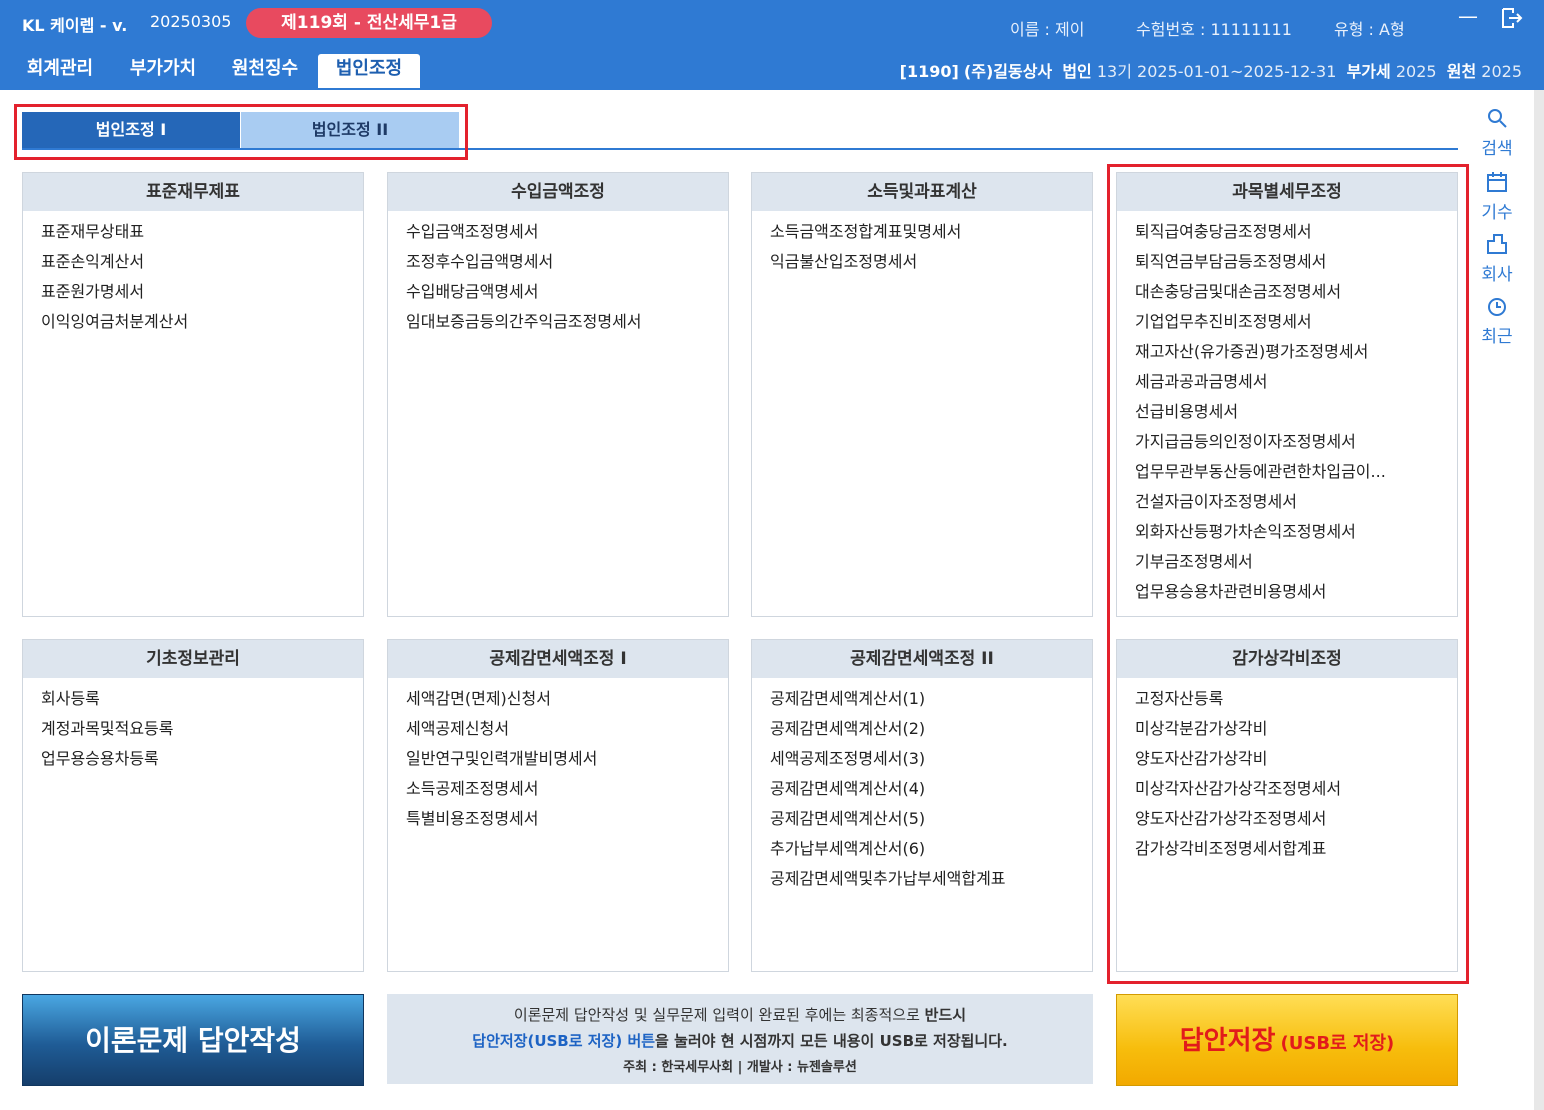  I want to click on withholding-label: 원천, so click(1461, 71).